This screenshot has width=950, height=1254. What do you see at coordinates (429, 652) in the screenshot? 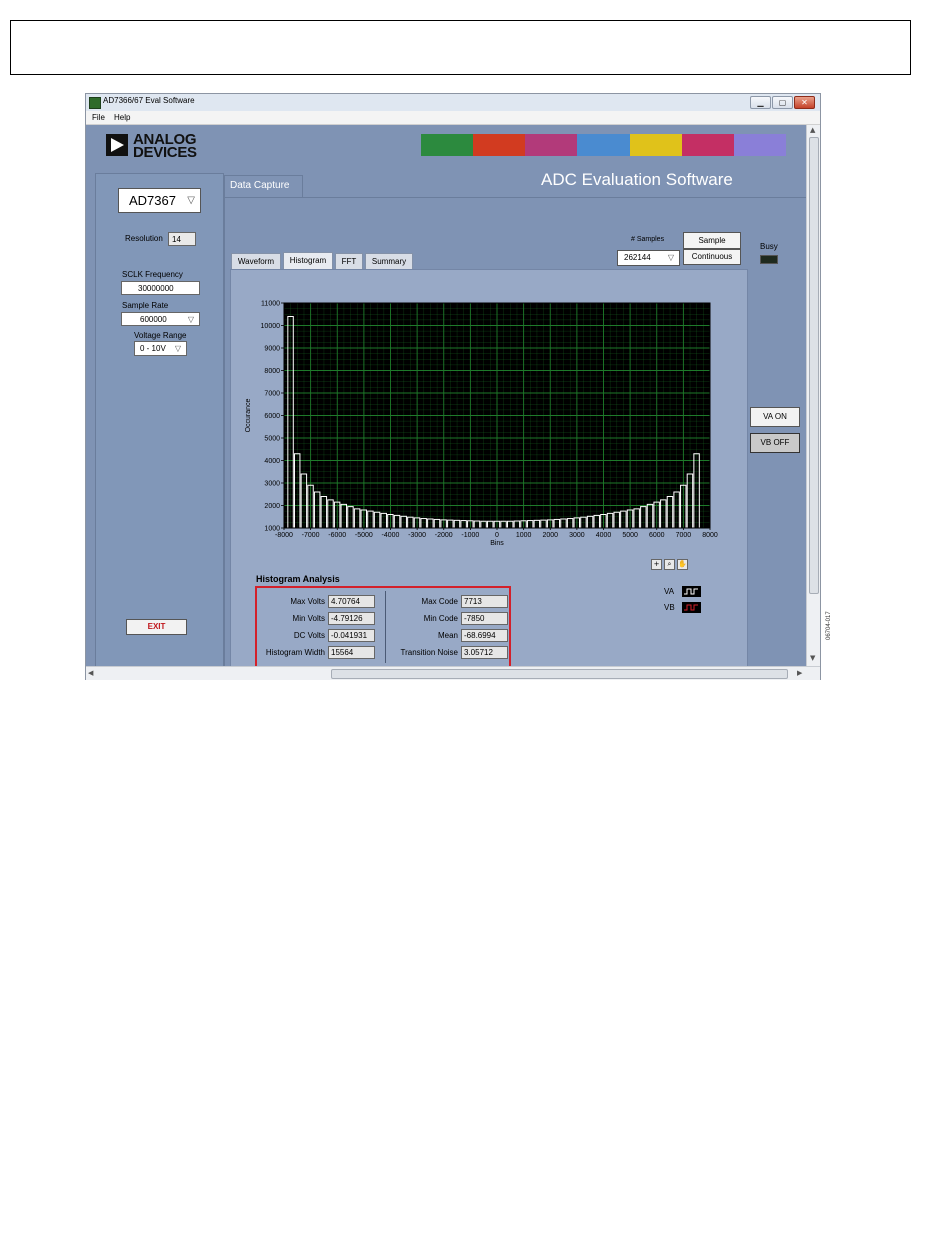
I see `transition-noise-label: Transition Noise` at bounding box center [429, 652].